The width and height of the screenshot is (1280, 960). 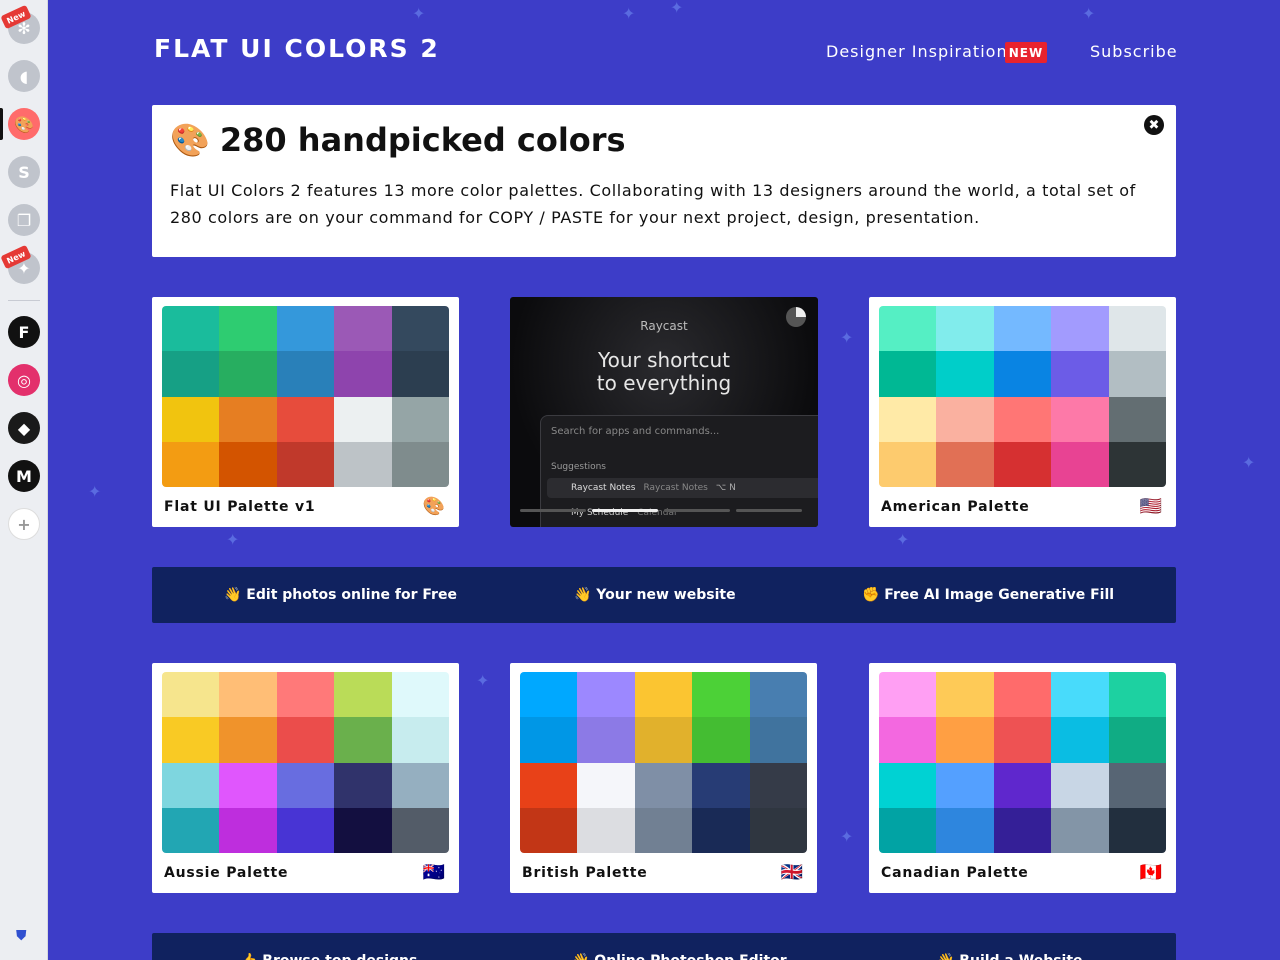 I want to click on palette-card-american: American Palette 🇺🇸, so click(x=1022, y=412).